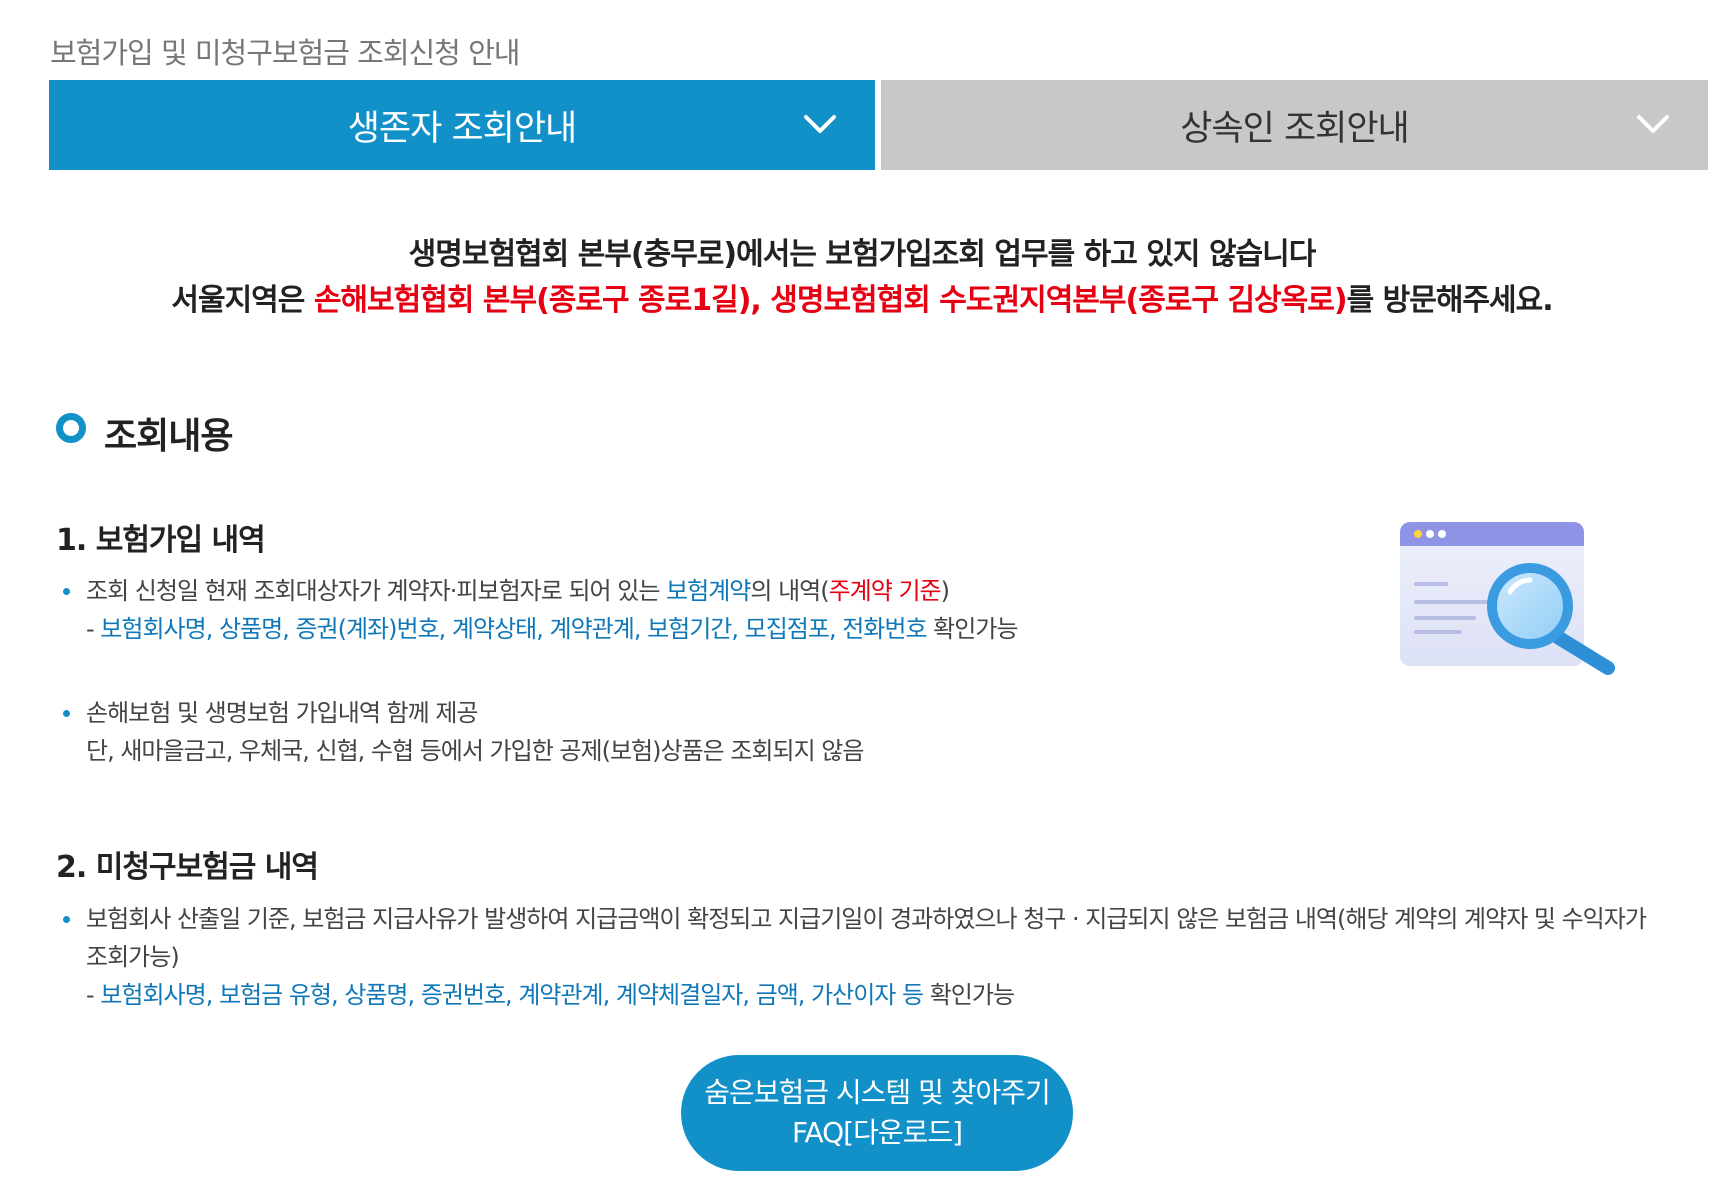  Describe the element at coordinates (161, 540) in the screenshot. I see `subsection-heading-insurance-enrollment: 1. 보험가입 내역` at that location.